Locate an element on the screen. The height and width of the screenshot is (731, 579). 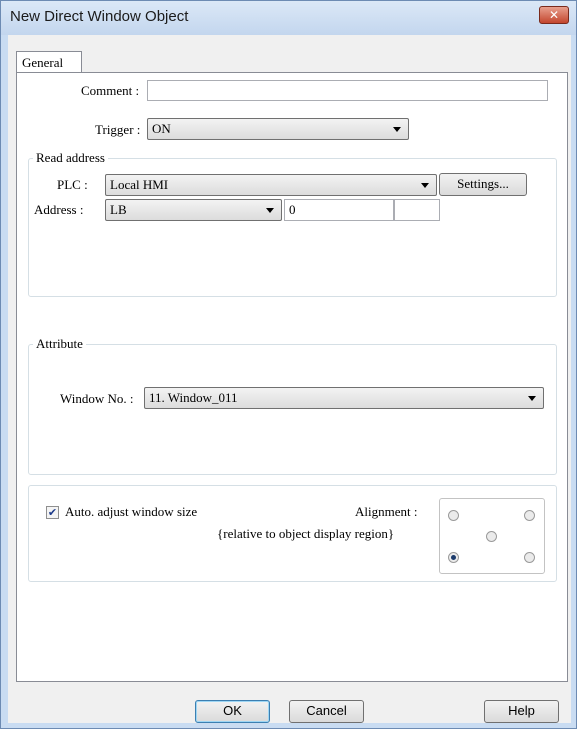
plc-dropdown: Local HMI is located at coordinates (271, 185).